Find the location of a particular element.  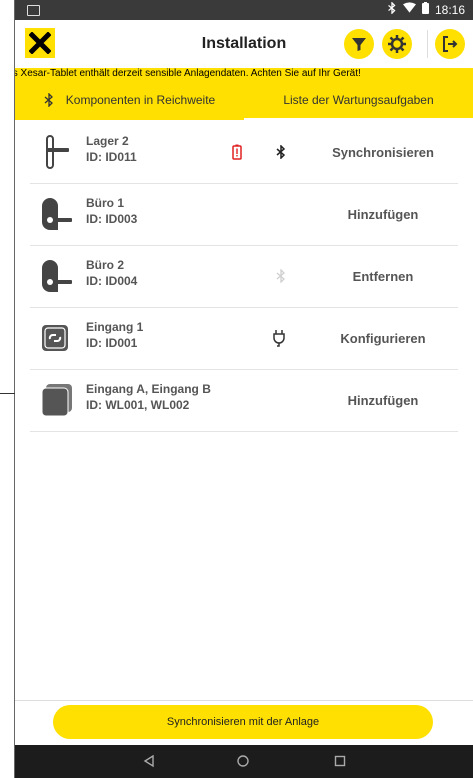

list-item: Eingang 1 ID: ID001 Konfigurieren is located at coordinates (244, 339).